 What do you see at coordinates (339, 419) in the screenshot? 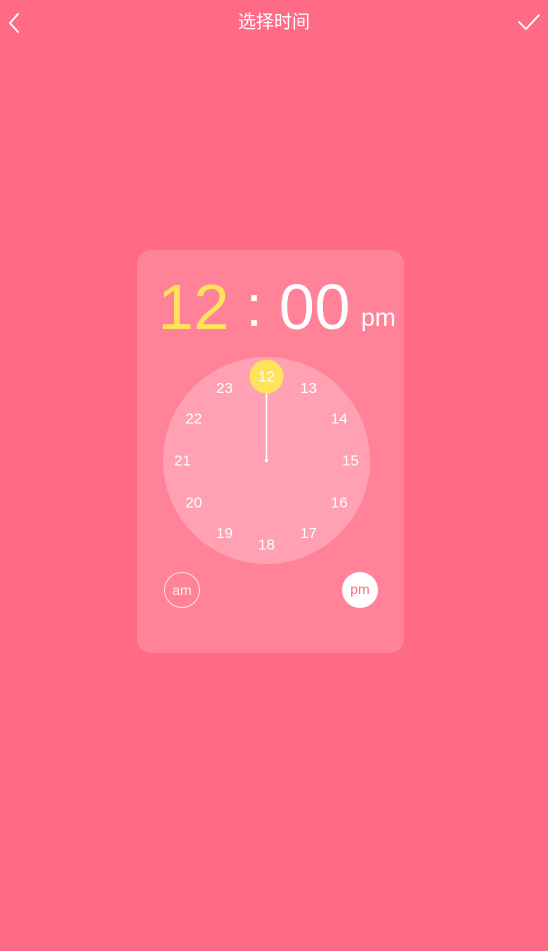
I see `clock-number-14: 14` at bounding box center [339, 419].